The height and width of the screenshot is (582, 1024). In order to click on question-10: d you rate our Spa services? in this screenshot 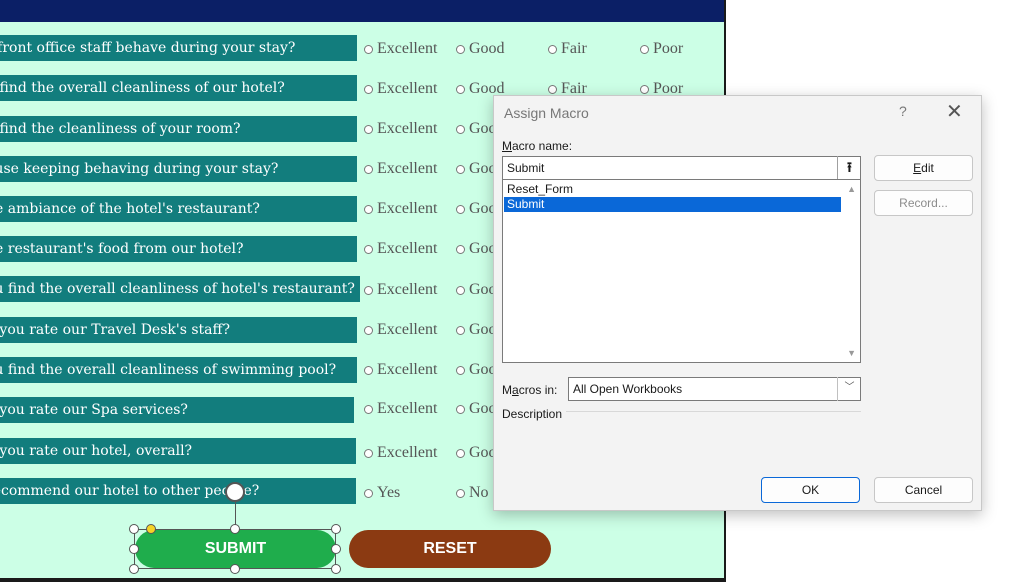, I will do `click(177, 410)`.